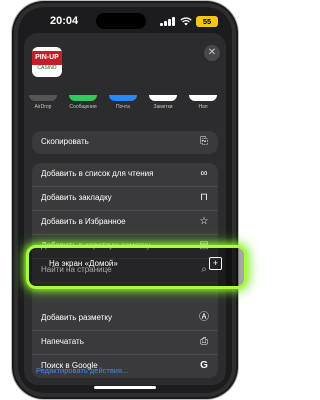  What do you see at coordinates (125, 343) in the screenshot?
I see `action-print: Напечатать ⎙` at bounding box center [125, 343].